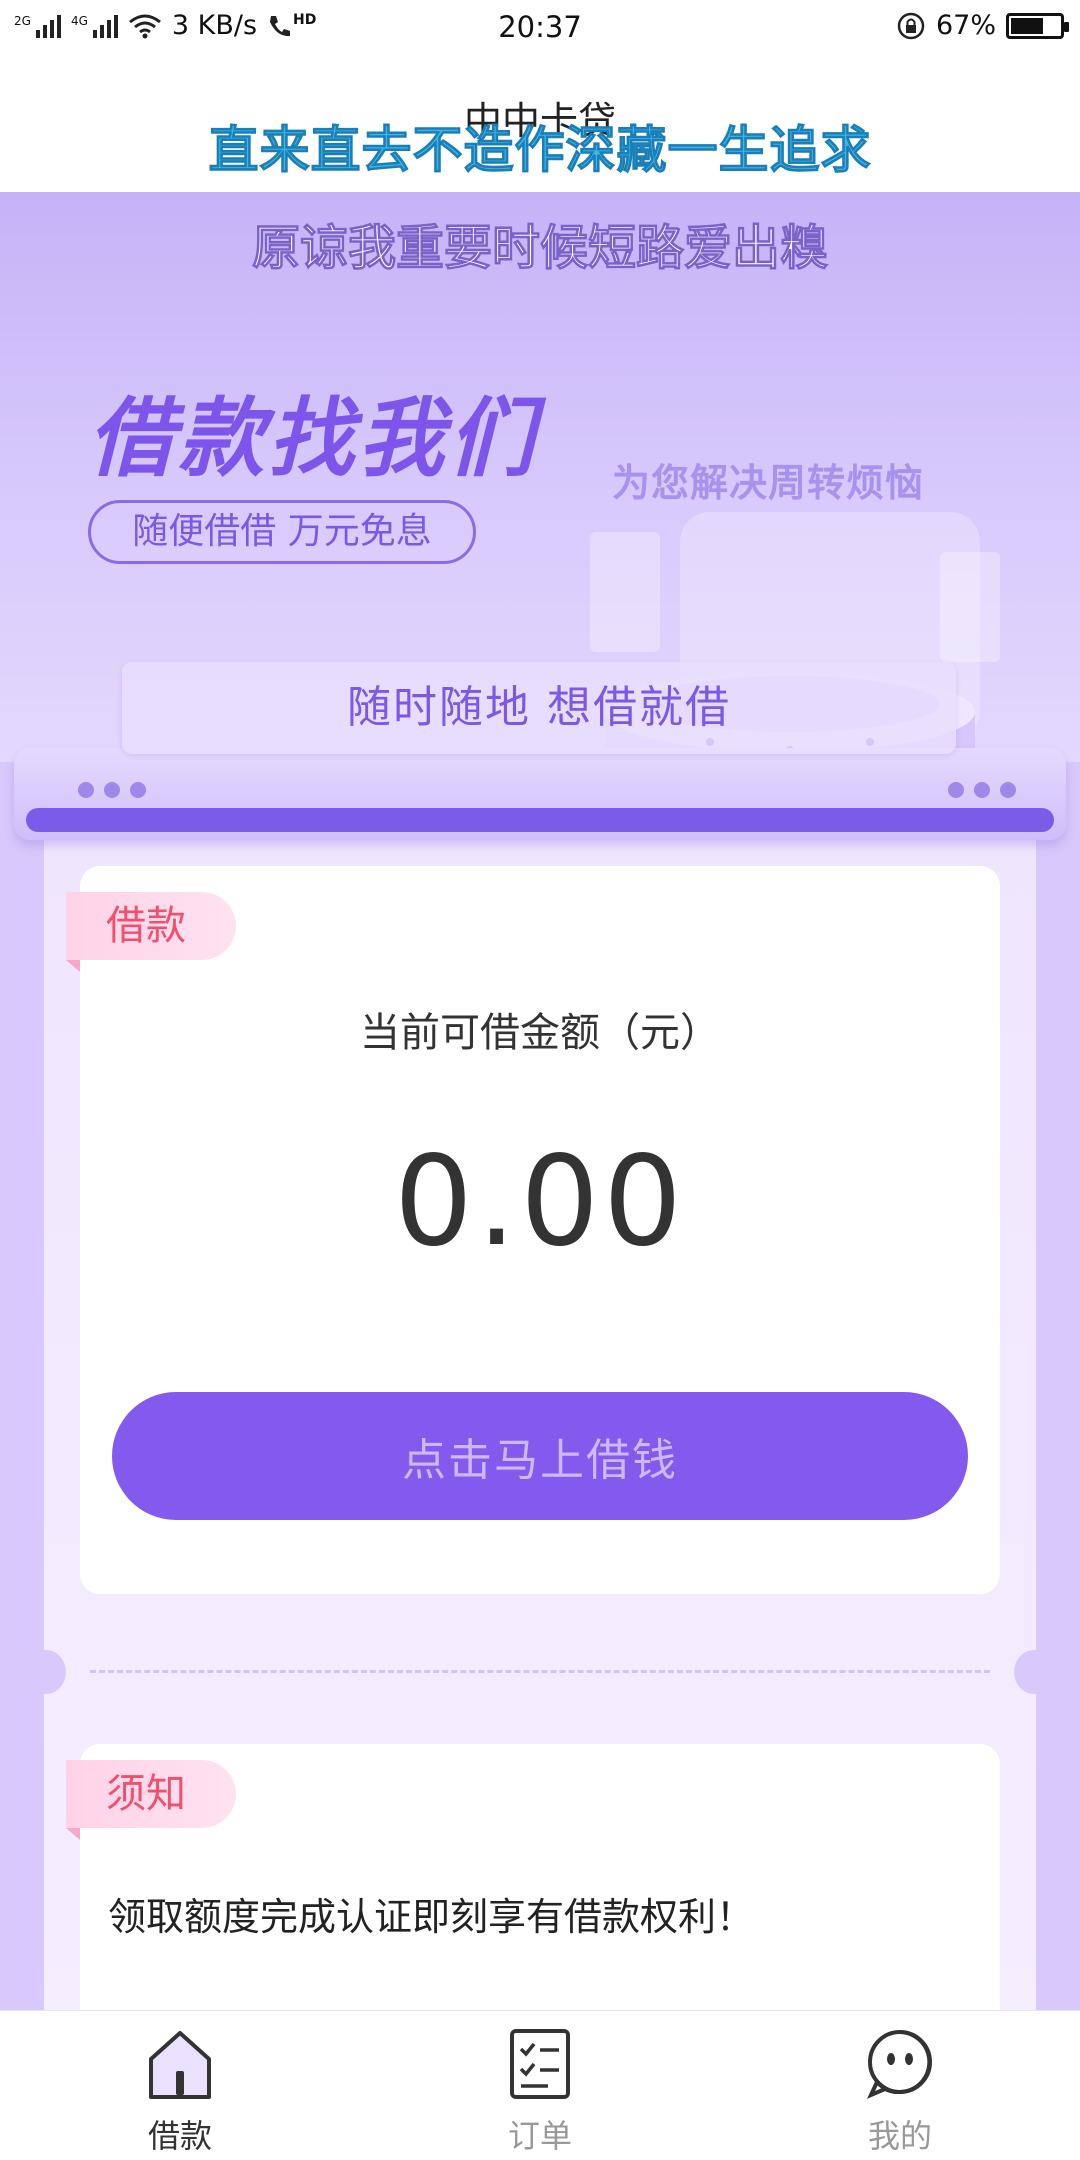 Image resolution: width=1080 pixels, height=2160 pixels. What do you see at coordinates (540, 1033) in the screenshot?
I see `available-amount-label: 当前可借金额（元）` at bounding box center [540, 1033].